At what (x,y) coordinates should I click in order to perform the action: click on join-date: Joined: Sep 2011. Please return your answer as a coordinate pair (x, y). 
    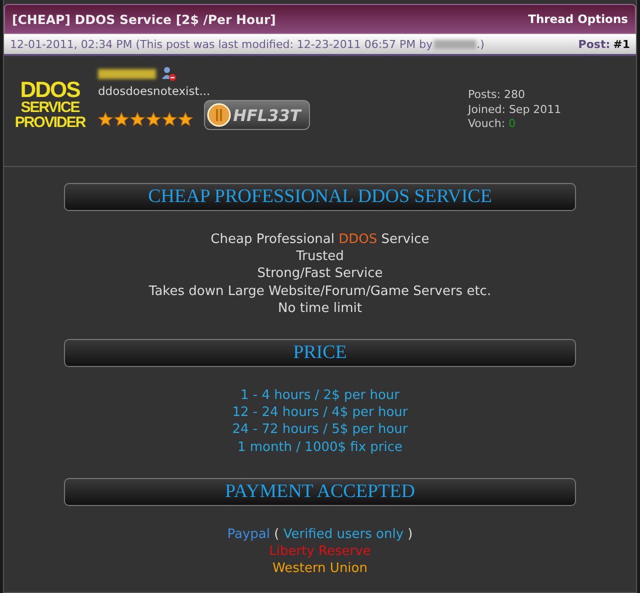
    Looking at the image, I should click on (515, 109).